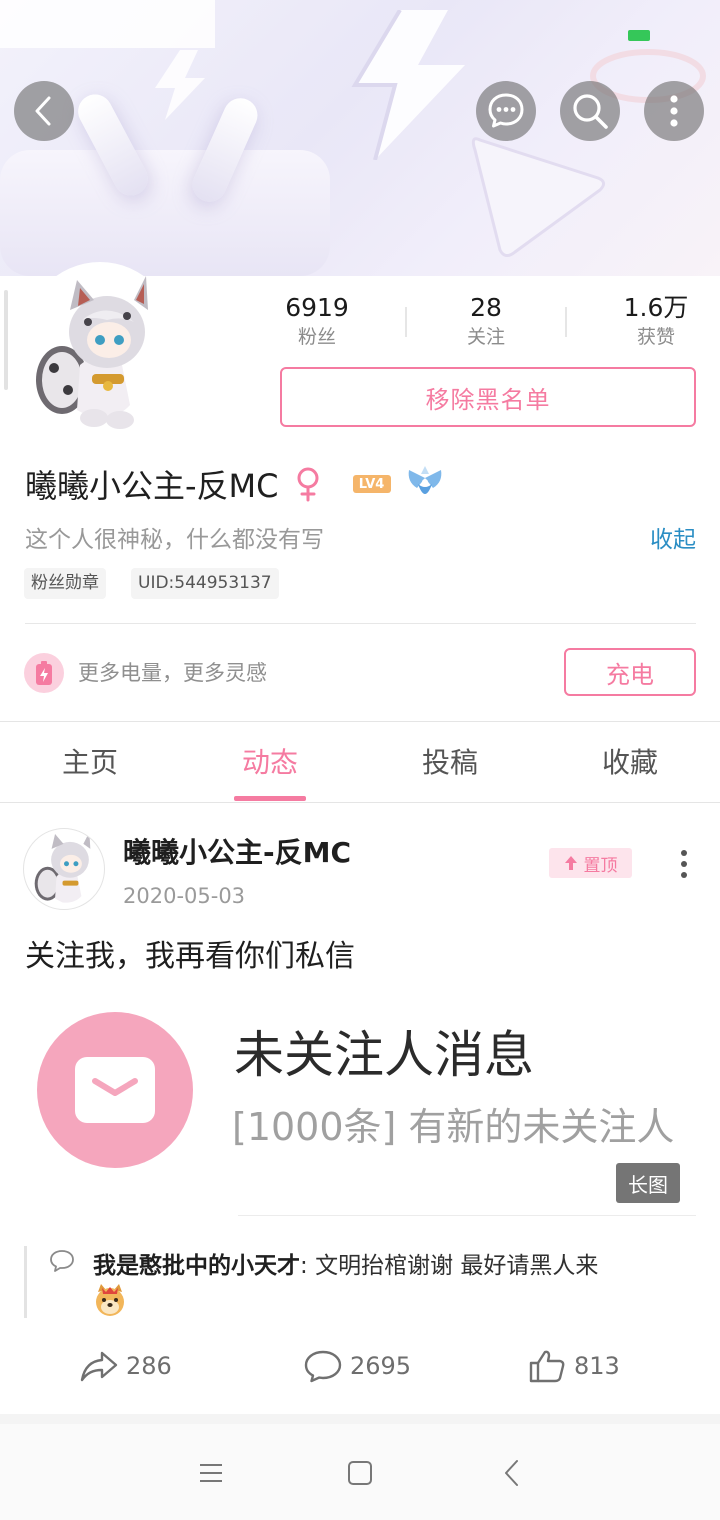  What do you see at coordinates (547, 1366) in the screenshot?
I see `thumbs-up-icon` at bounding box center [547, 1366].